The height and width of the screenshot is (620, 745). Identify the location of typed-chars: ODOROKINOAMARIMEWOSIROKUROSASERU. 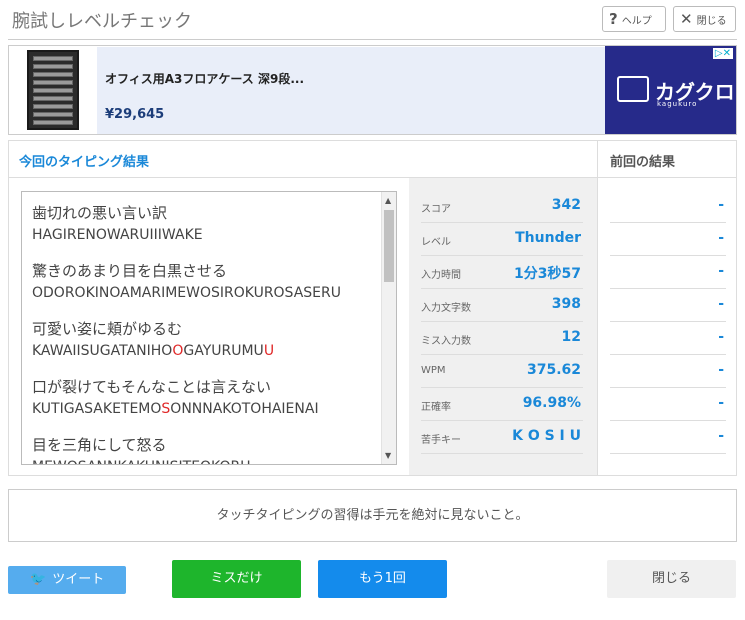
(186, 293).